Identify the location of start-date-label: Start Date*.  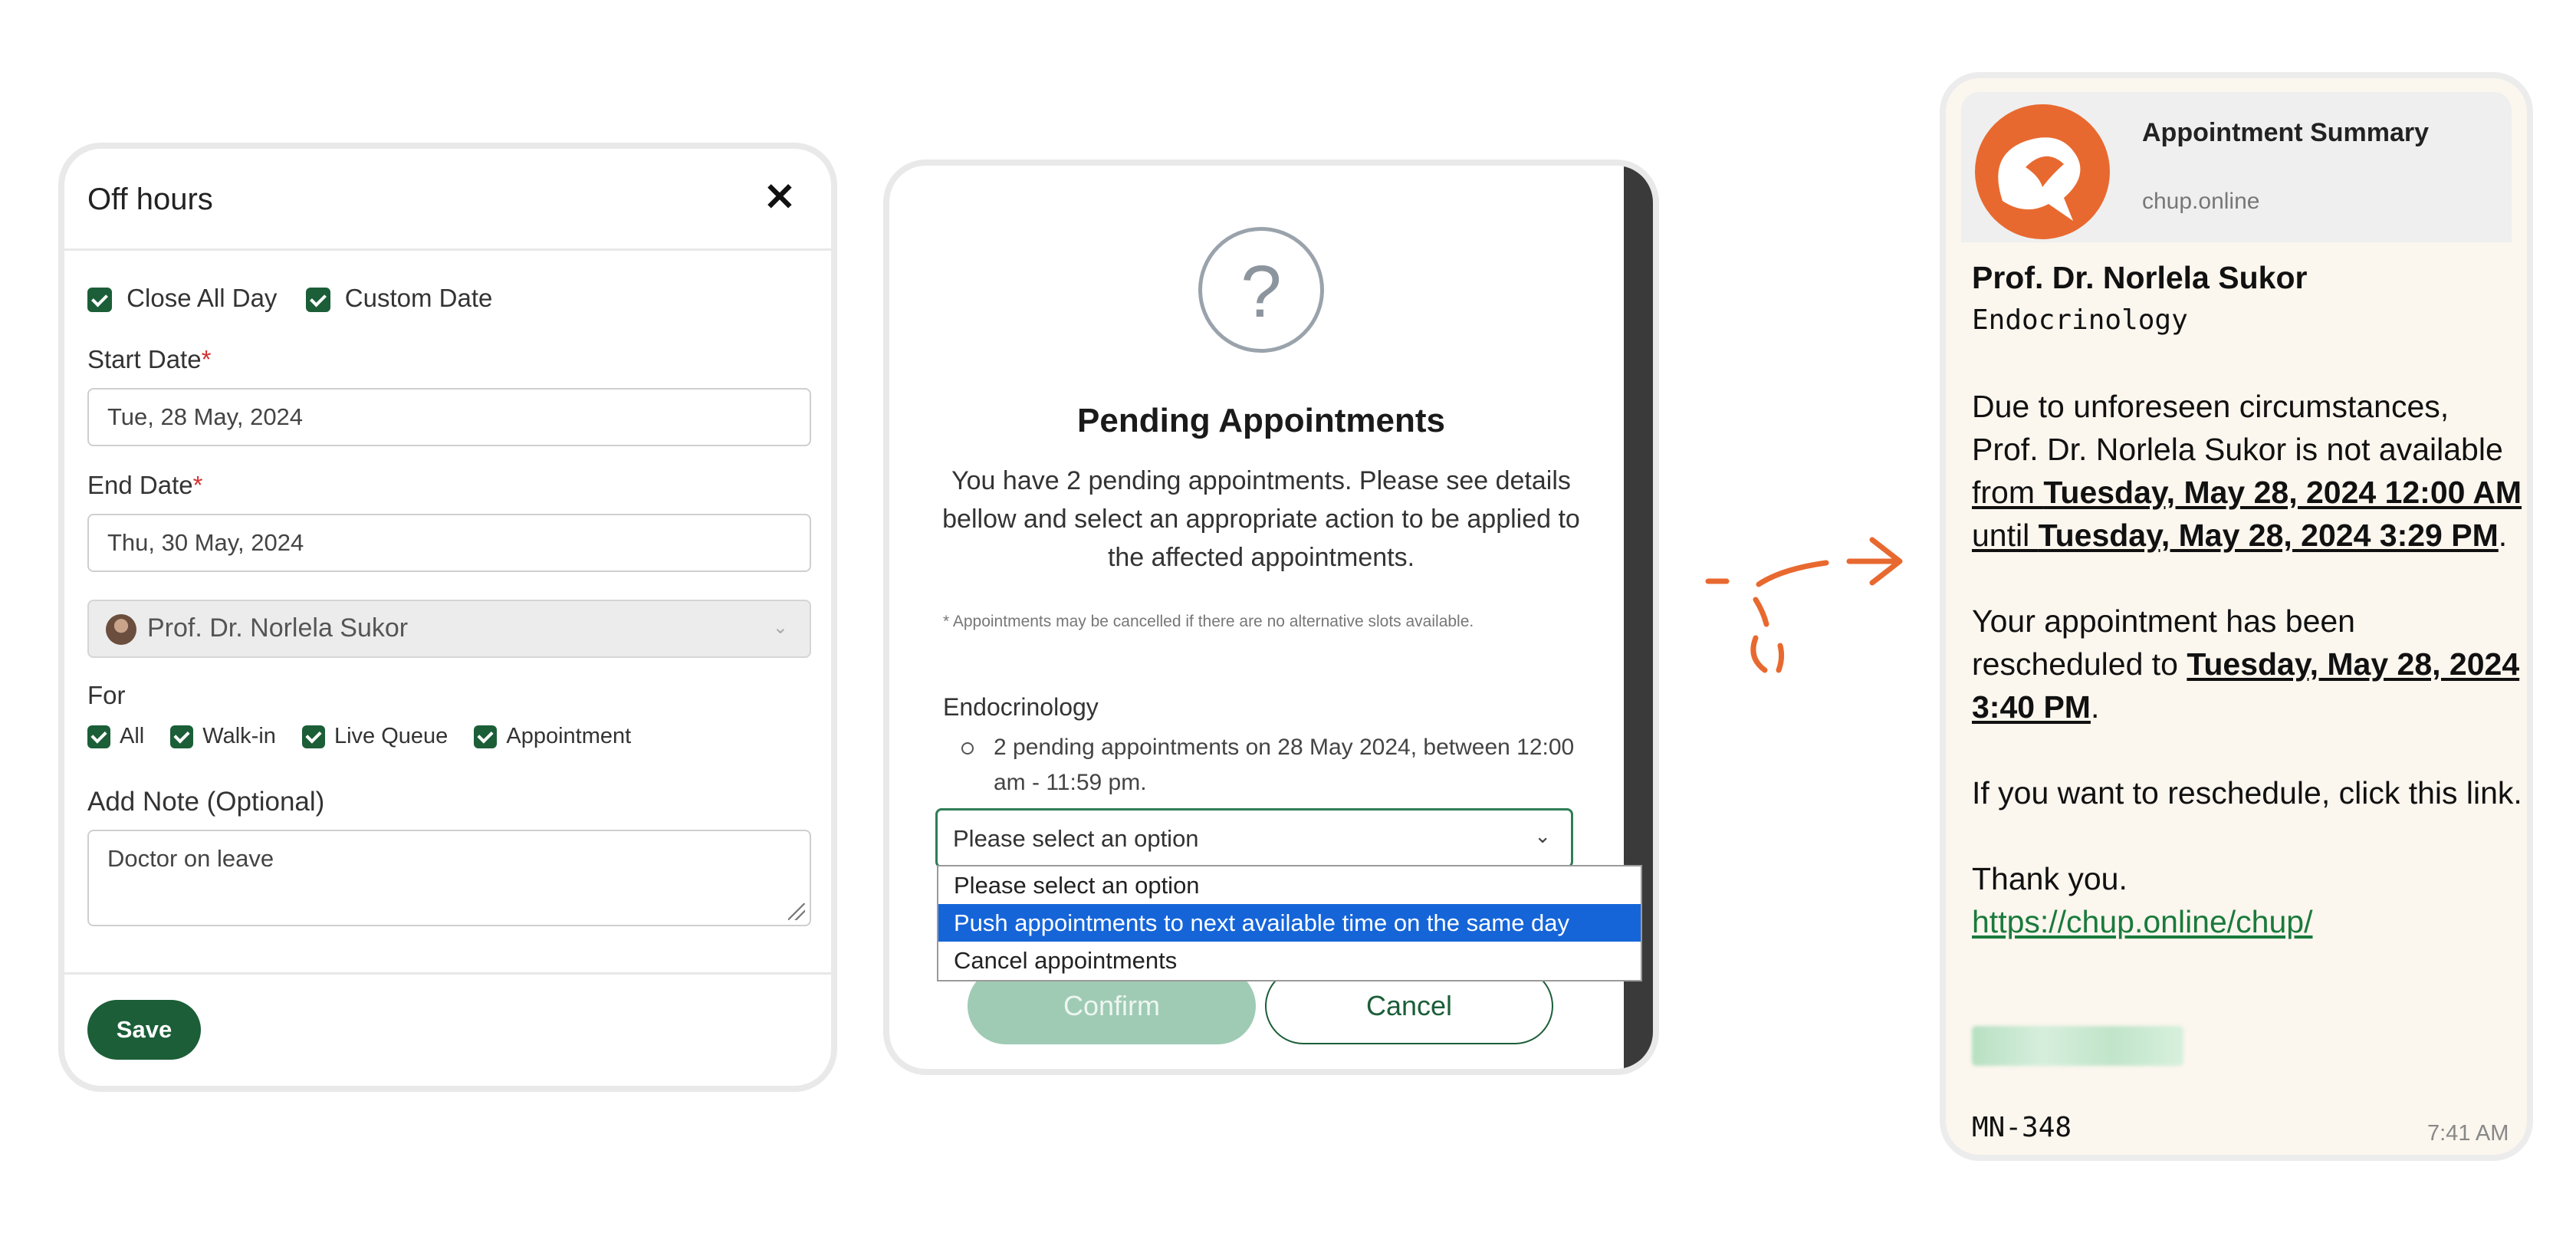
(149, 359).